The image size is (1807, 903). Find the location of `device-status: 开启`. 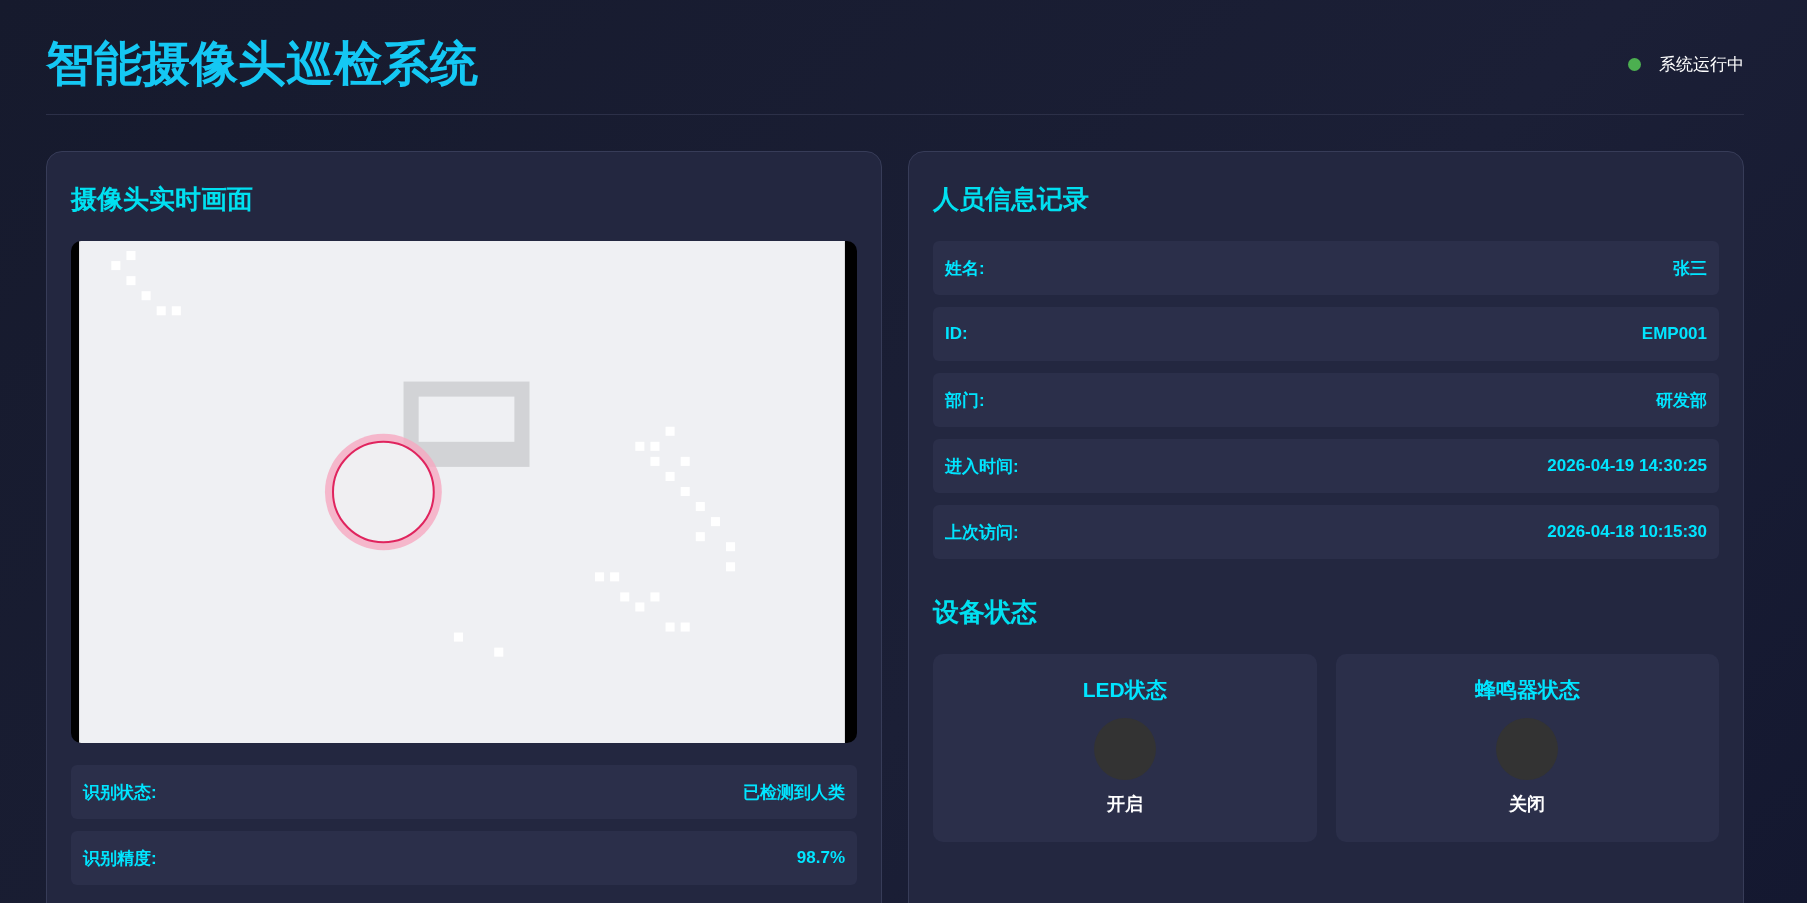

device-status: 开启 is located at coordinates (1124, 804).